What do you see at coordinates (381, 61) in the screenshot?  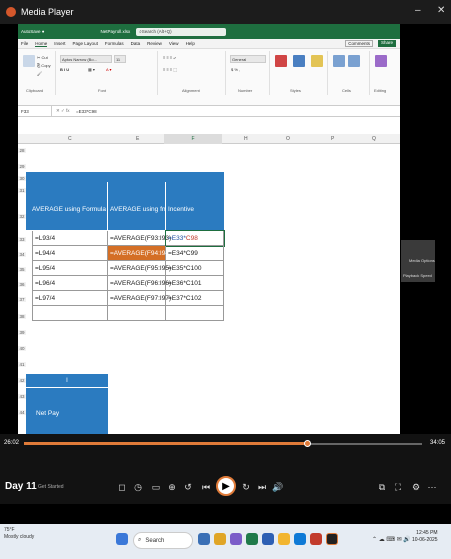 I see `sort-filter-icon` at bounding box center [381, 61].